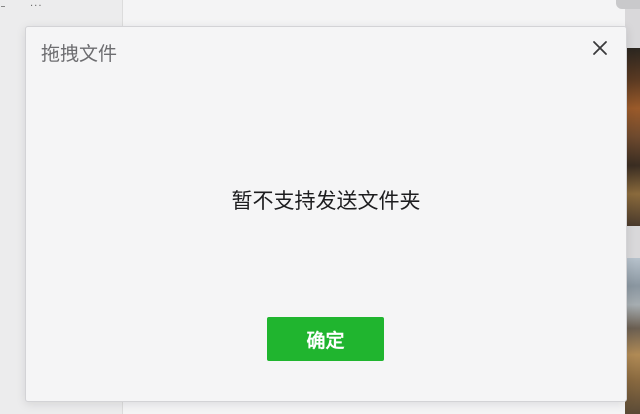  I want to click on confirm-button: 确定, so click(325, 339).